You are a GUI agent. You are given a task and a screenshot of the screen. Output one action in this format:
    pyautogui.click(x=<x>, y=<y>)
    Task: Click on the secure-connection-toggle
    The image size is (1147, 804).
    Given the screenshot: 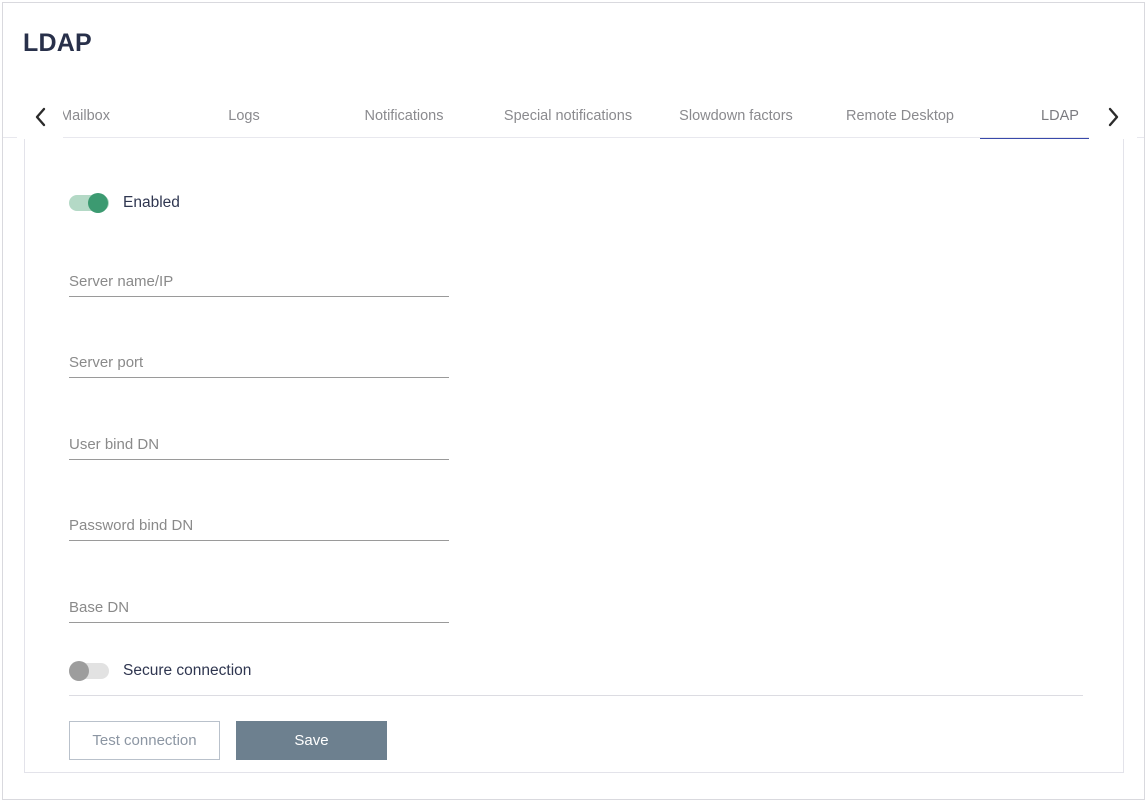 What is the action you would take?
    pyautogui.click(x=89, y=671)
    